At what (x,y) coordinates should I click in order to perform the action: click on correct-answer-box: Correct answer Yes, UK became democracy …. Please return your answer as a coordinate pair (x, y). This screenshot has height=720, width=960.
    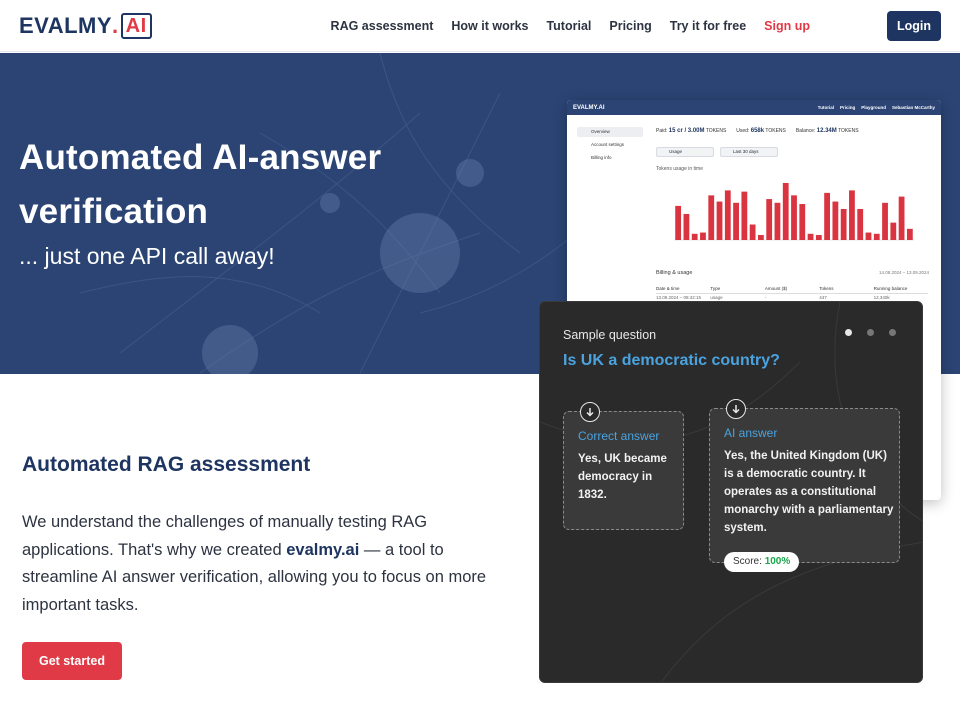
    Looking at the image, I should click on (623, 466).